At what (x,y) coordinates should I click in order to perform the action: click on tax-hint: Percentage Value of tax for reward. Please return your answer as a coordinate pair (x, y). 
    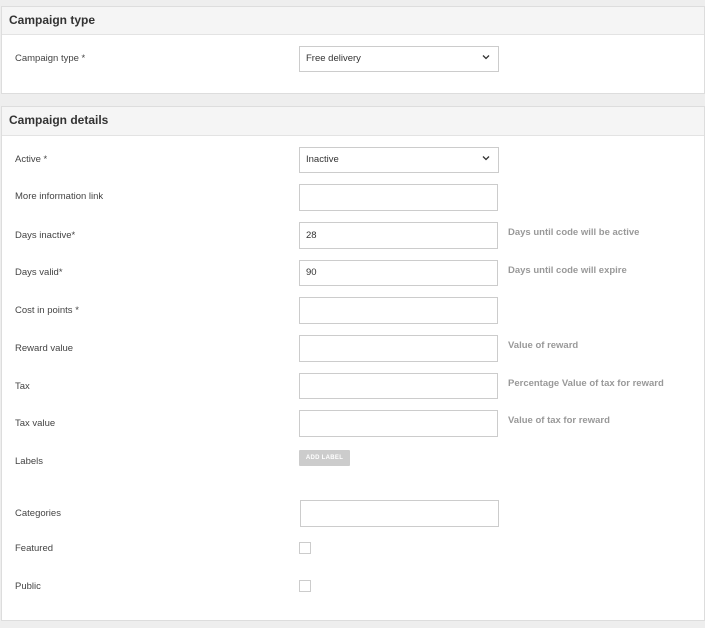
    Looking at the image, I should click on (586, 383).